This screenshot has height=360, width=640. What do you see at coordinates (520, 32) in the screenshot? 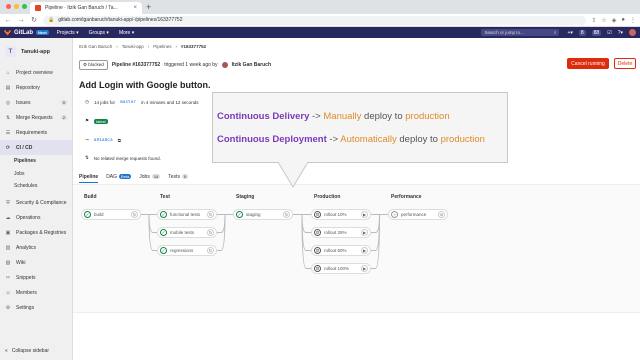
I see `search-input: Search or jump to... ⌕` at bounding box center [520, 32].